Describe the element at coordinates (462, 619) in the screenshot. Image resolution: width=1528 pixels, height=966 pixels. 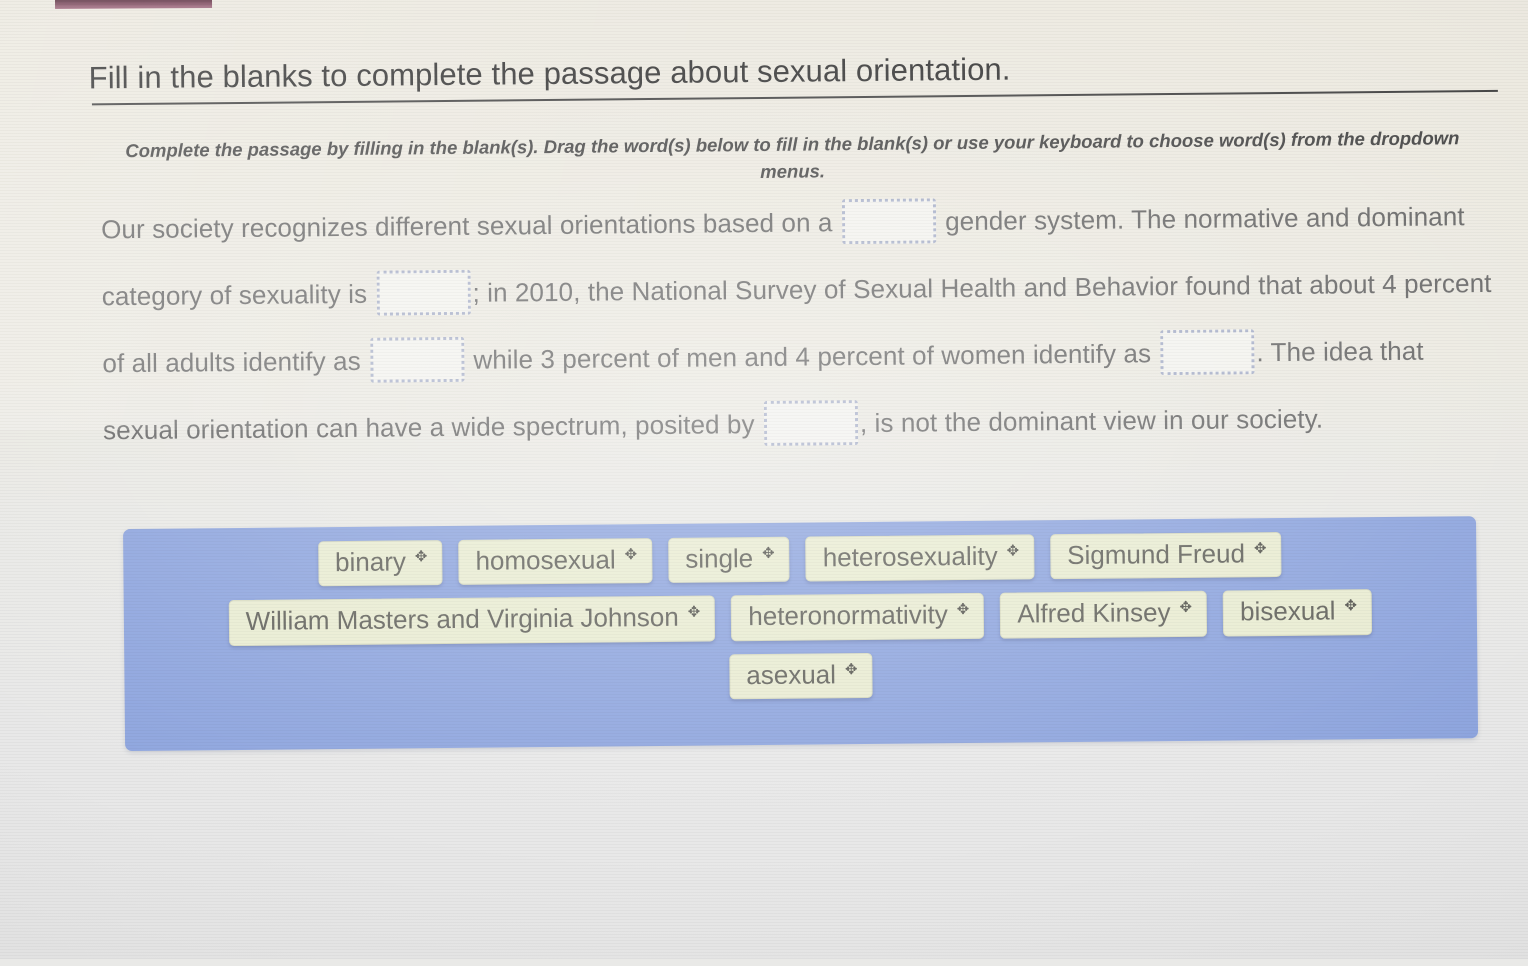
I see `word-tile-label: William Masters and Virginia Johnson` at that location.